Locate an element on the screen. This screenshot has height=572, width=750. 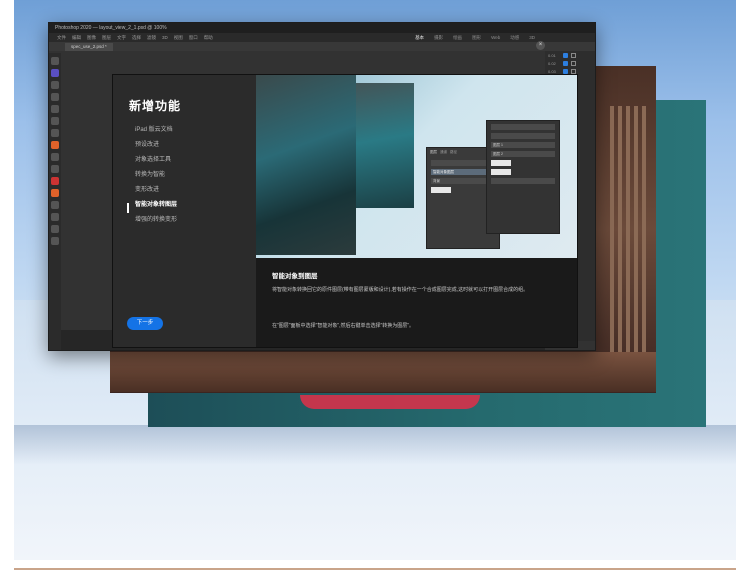
history-brush-icon is located at coordinates (55, 145).